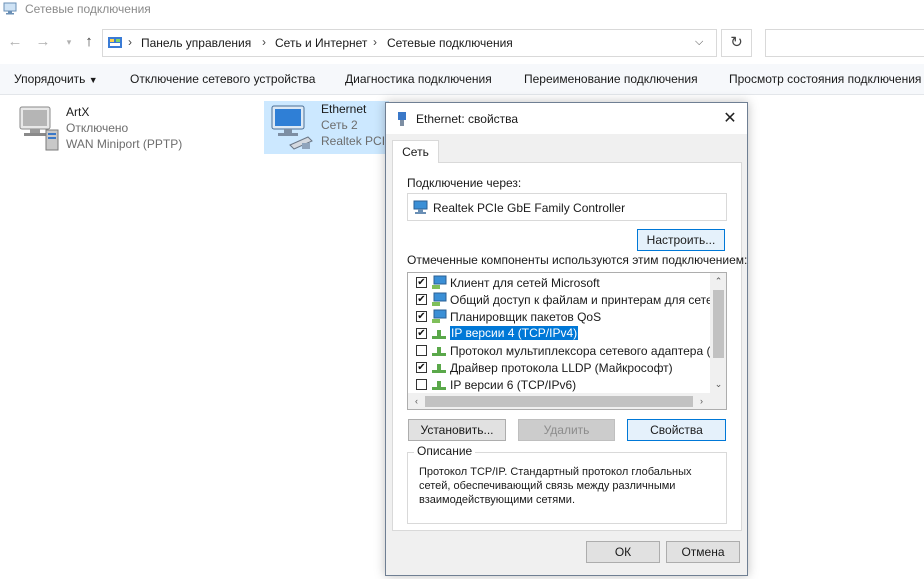 The image size is (924, 579). I want to click on list-item: ✔ Драйвер протокола LLDP (Майкрософт), so click(559, 367).